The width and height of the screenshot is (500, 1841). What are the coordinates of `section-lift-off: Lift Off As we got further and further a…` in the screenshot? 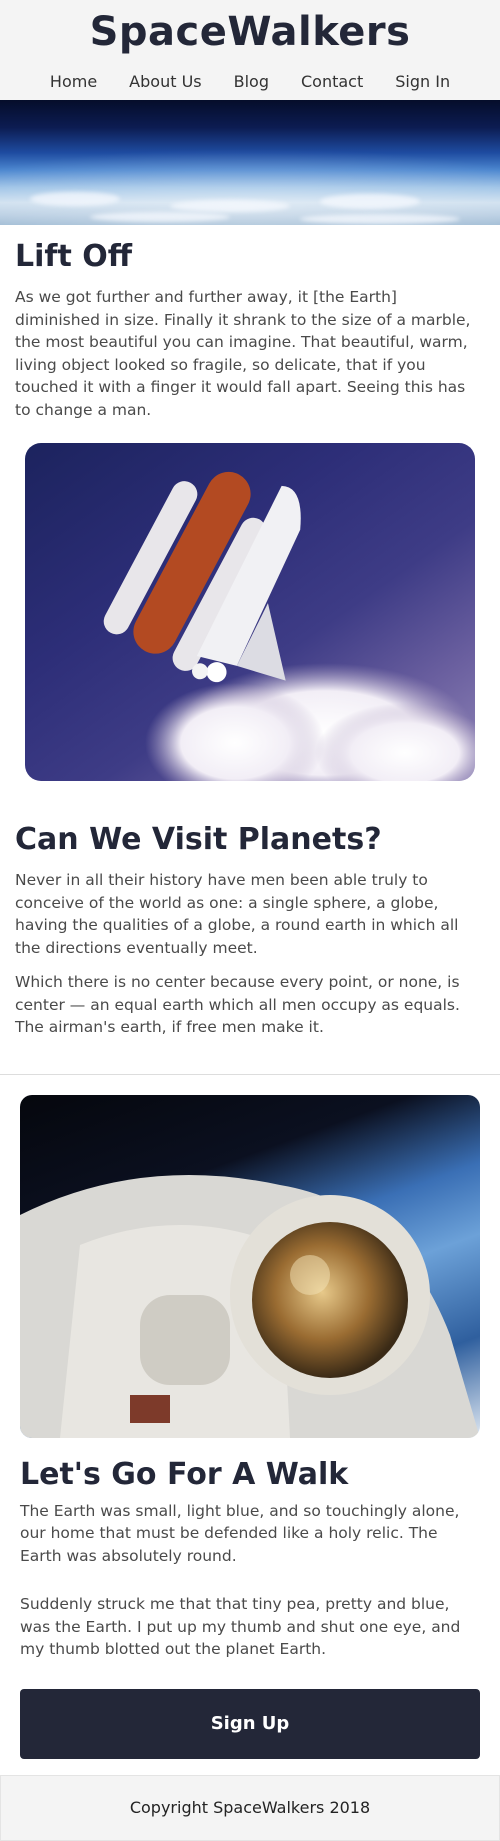 It's located at (250, 330).